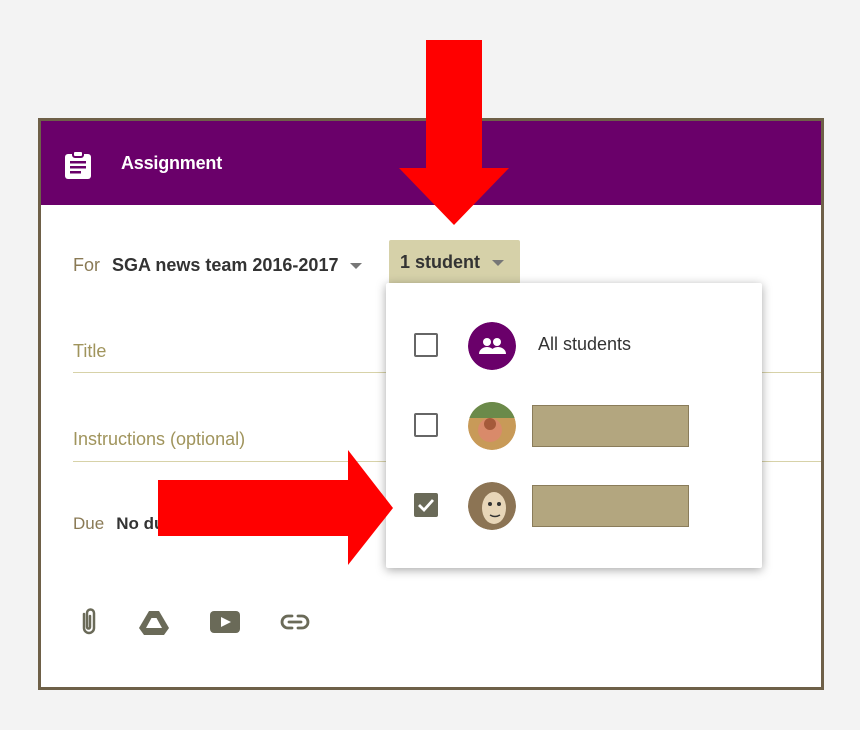 This screenshot has width=860, height=730. What do you see at coordinates (89, 622) in the screenshot?
I see `attach-icon` at bounding box center [89, 622].